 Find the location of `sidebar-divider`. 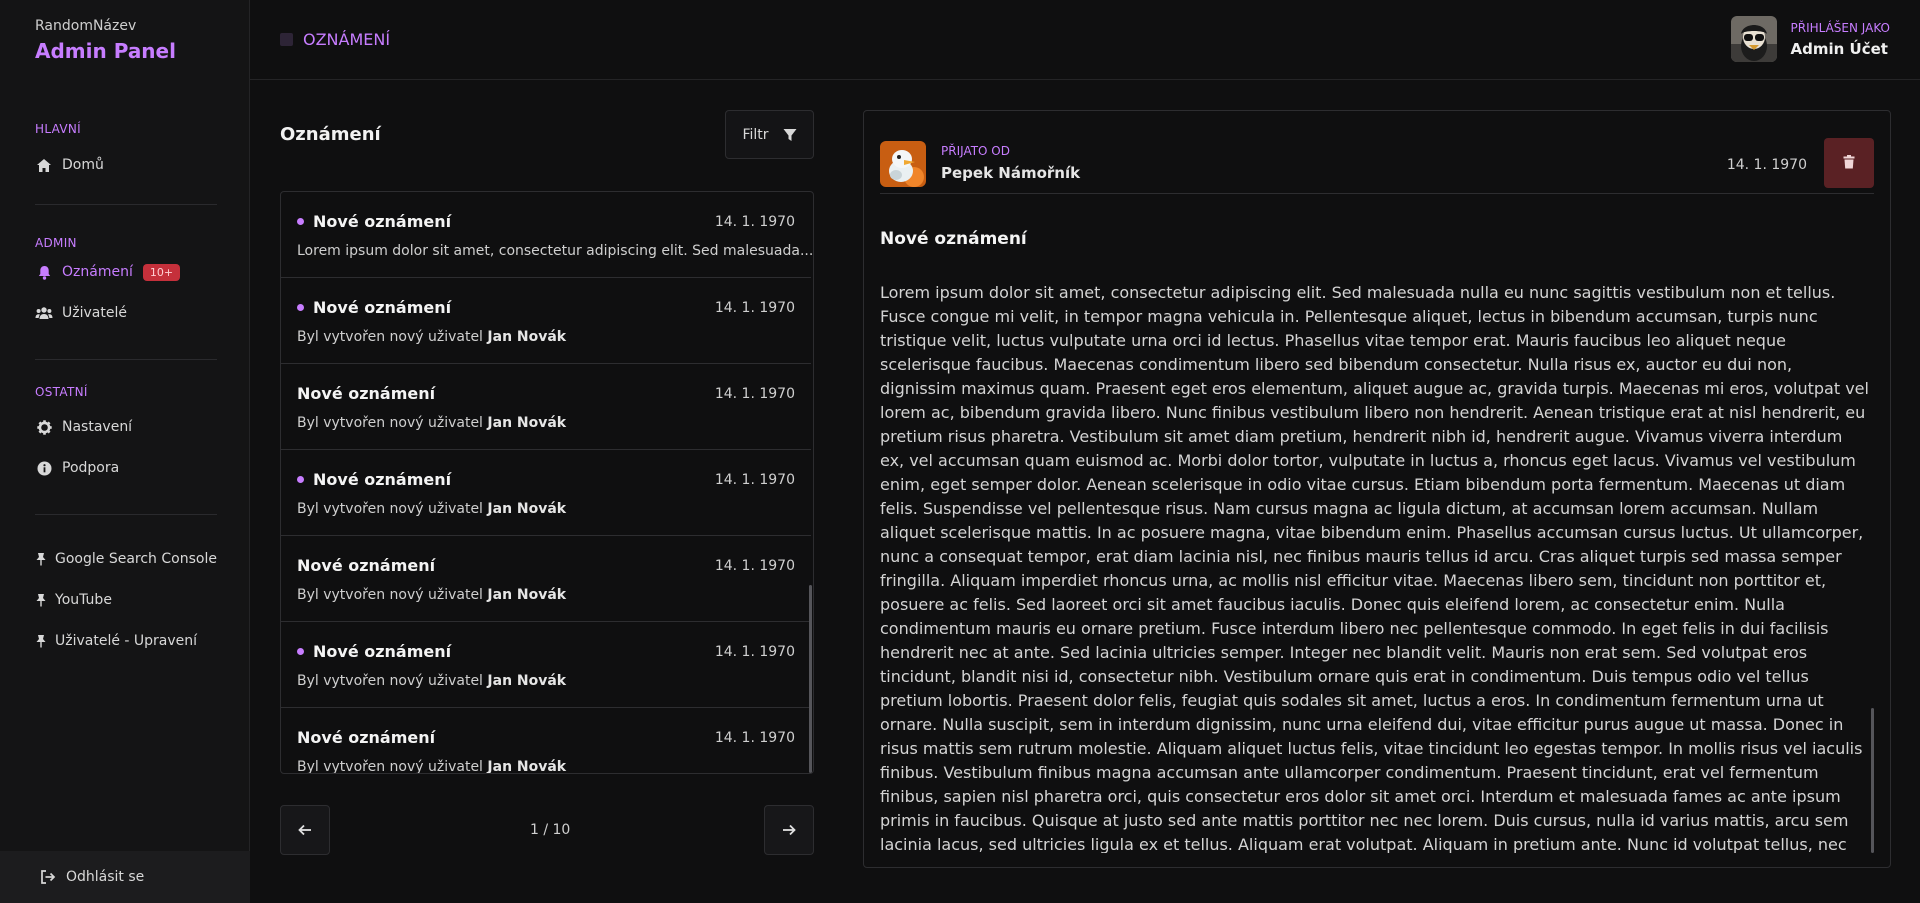

sidebar-divider is located at coordinates (126, 204).